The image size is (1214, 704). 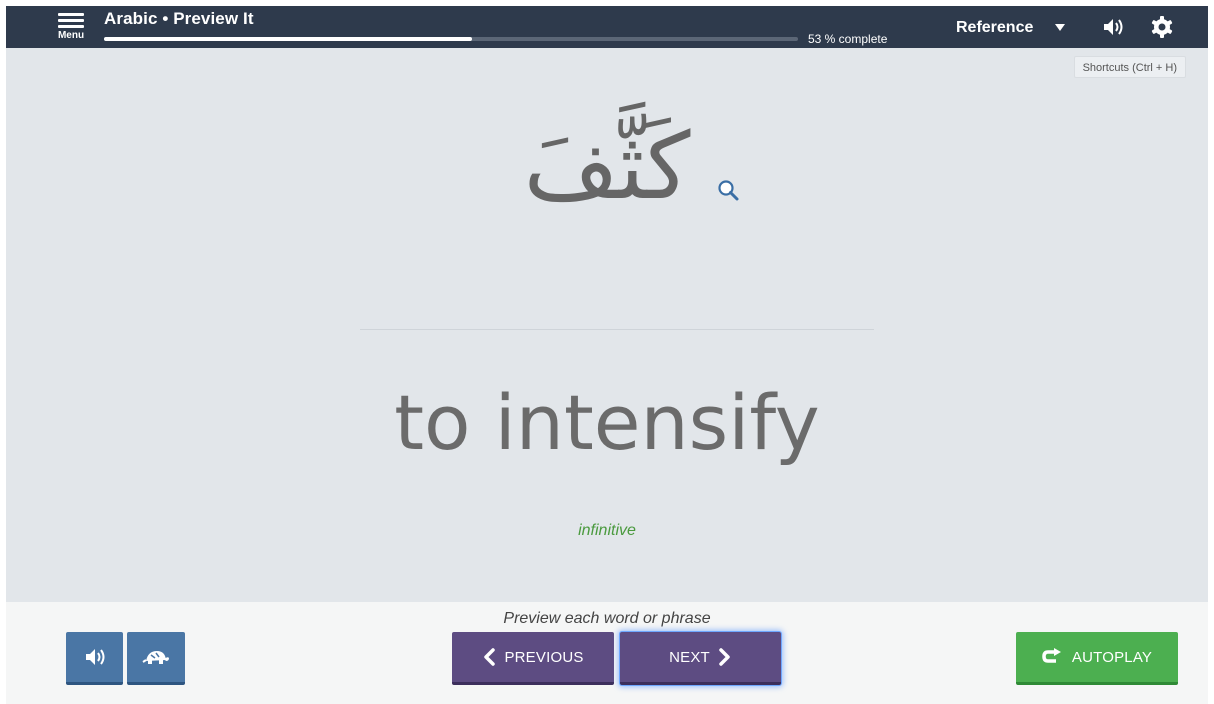 I want to click on chevron-right-icon, so click(x=724, y=657).